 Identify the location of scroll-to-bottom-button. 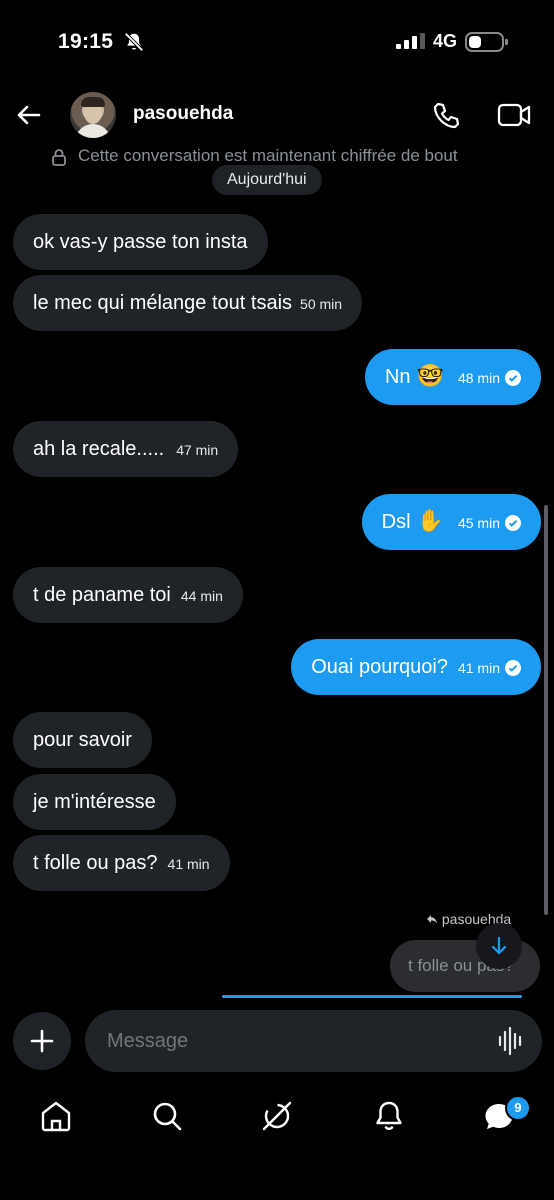
(499, 946).